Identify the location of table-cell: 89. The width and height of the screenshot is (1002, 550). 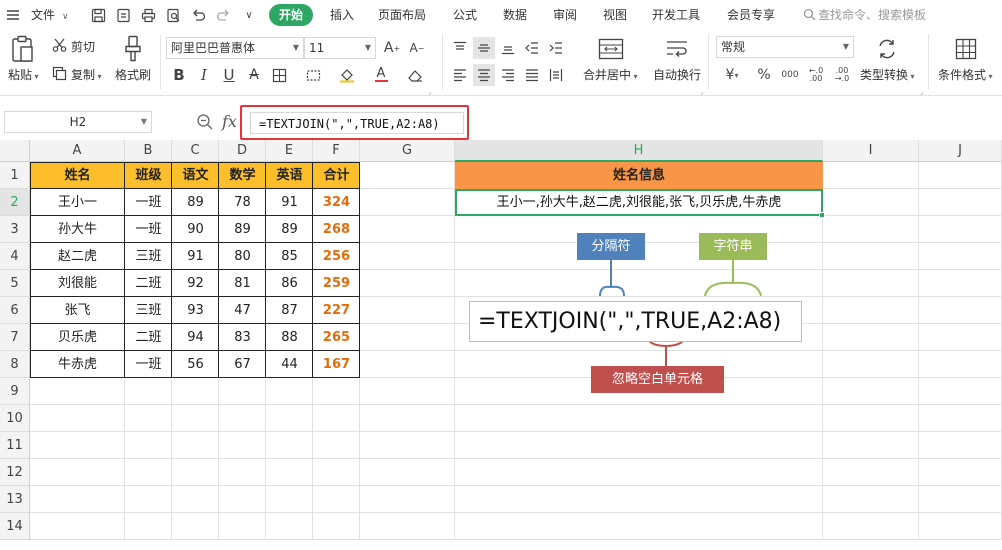
(242, 229).